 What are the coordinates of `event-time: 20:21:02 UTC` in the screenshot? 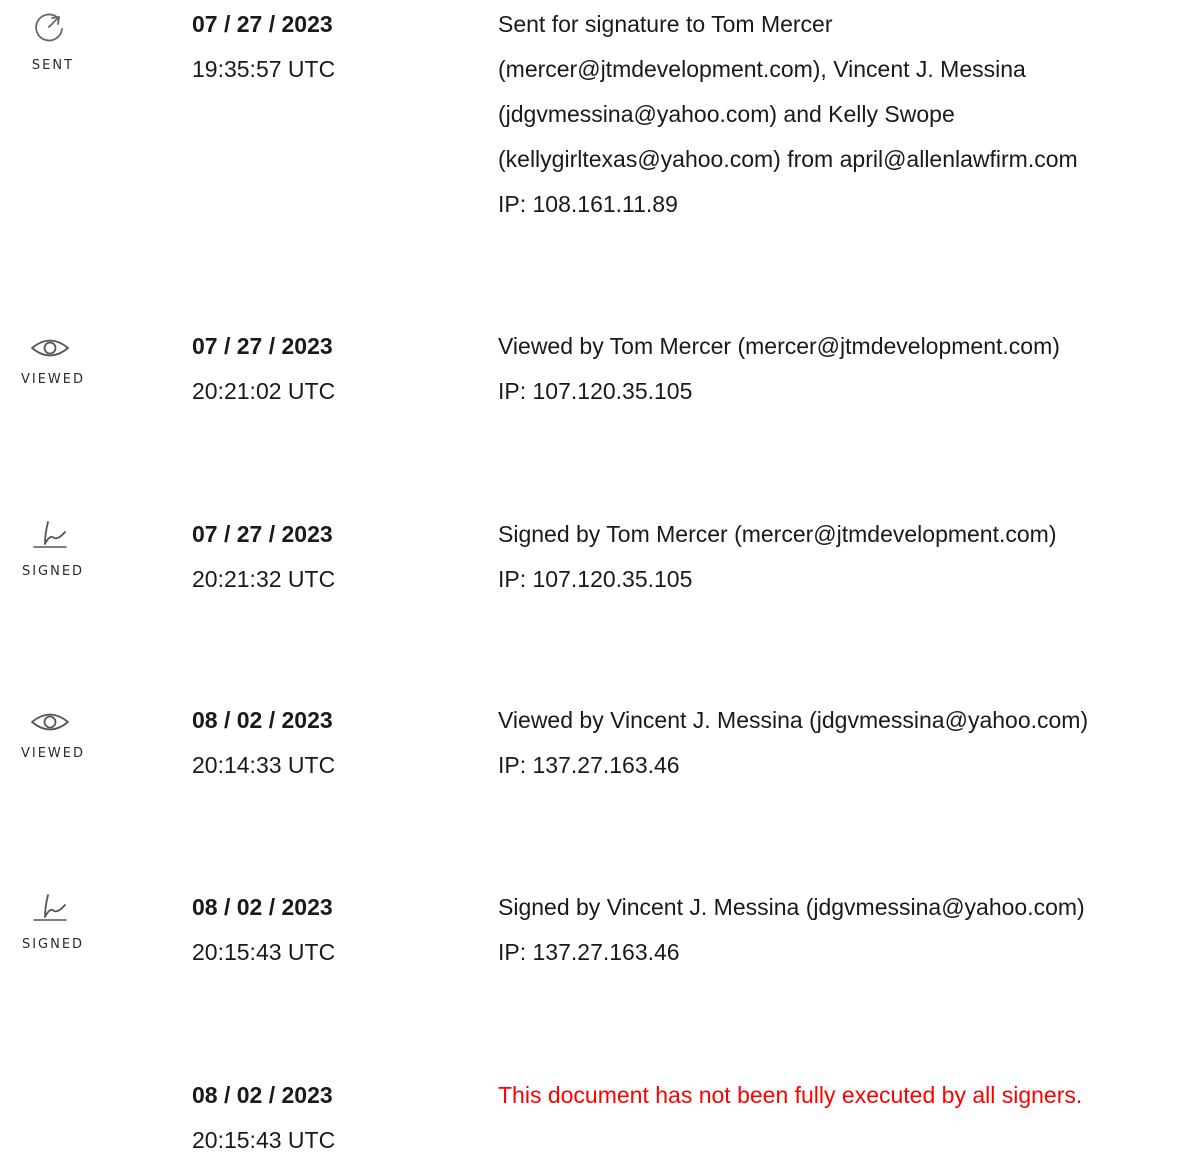 It's located at (264, 391).